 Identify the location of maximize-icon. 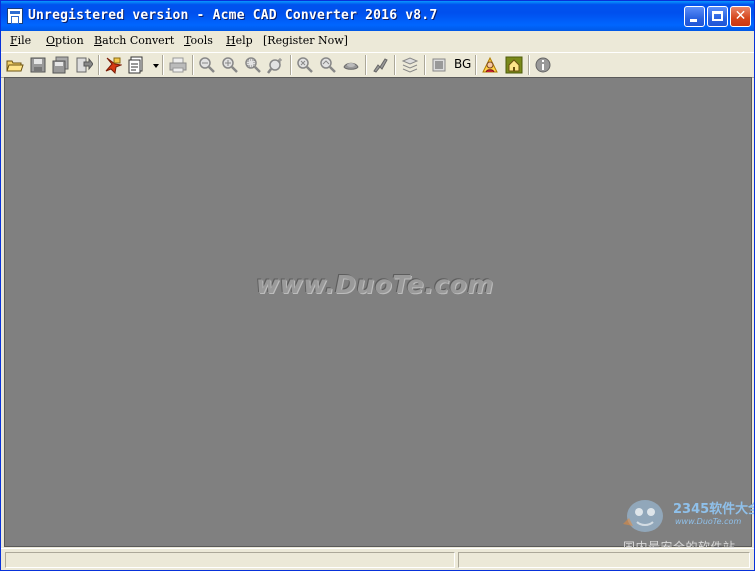
(717, 16).